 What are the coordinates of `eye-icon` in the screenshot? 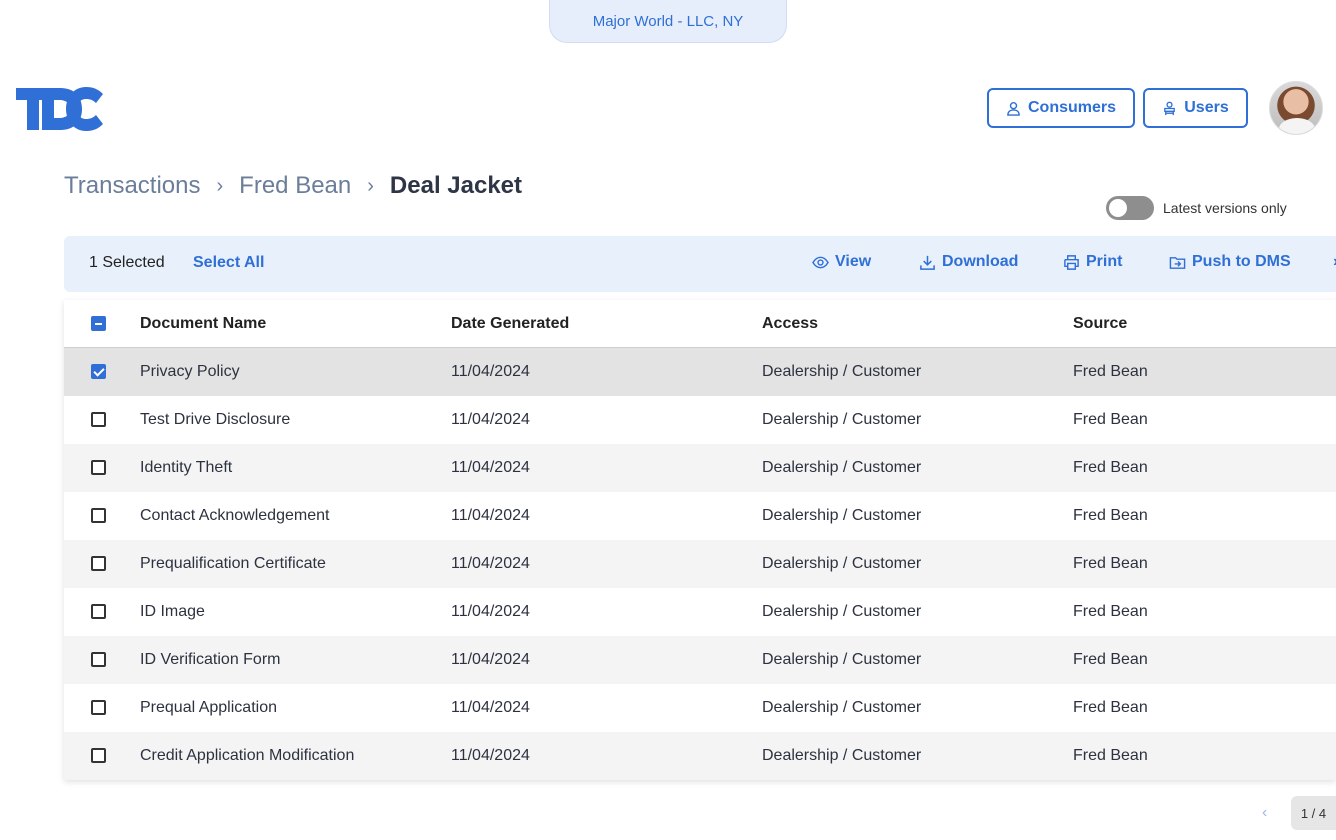 It's located at (820, 262).